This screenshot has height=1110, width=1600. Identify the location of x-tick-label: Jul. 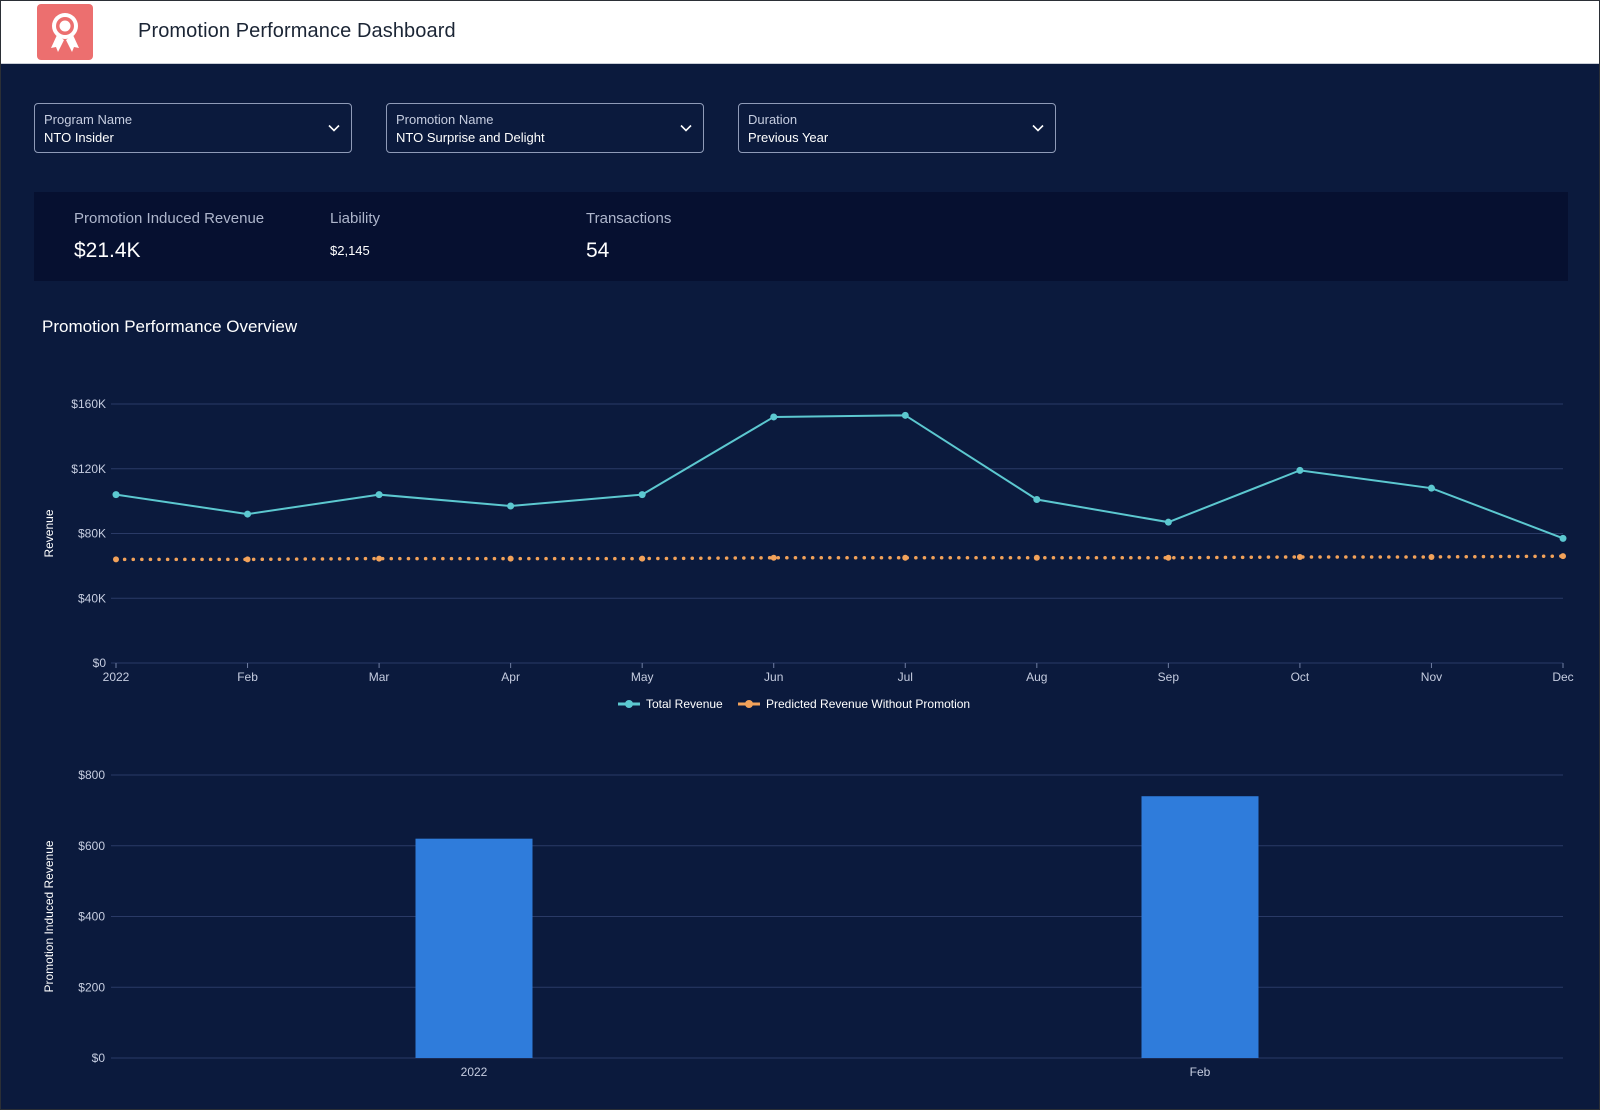
(905, 677).